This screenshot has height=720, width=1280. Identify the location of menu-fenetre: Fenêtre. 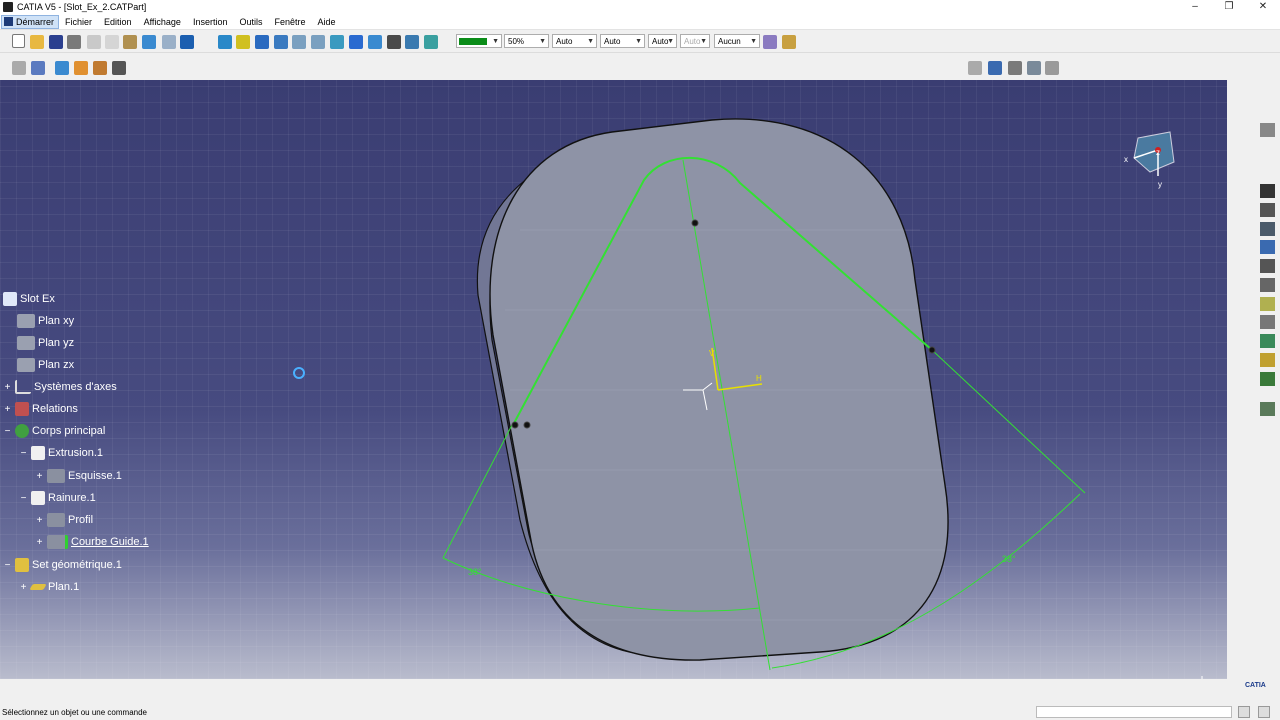
(289, 22).